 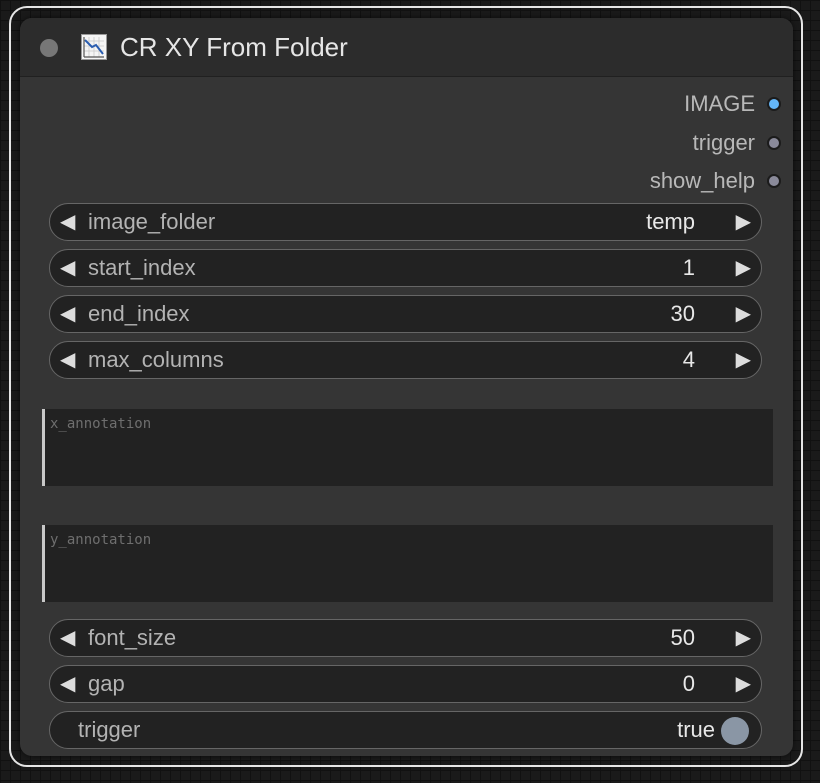 I want to click on widget-value: 4, so click(x=688, y=359).